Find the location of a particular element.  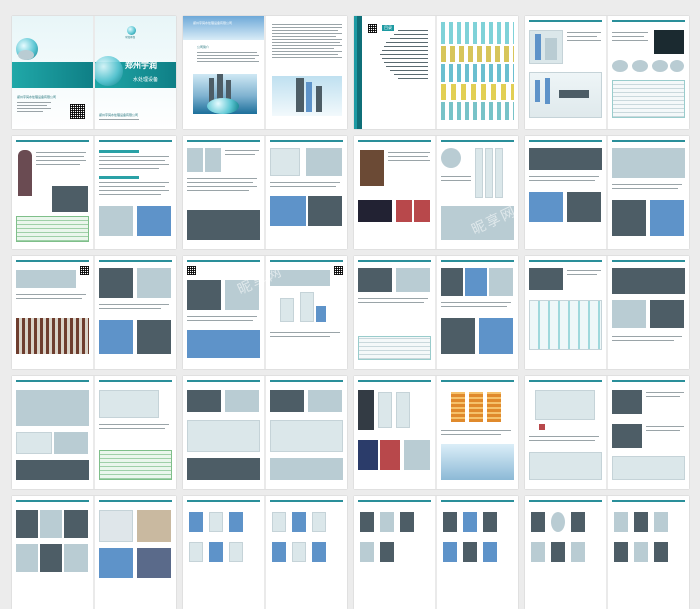

company-line: 郑州宇润水处理设备有限公司 is located at coordinates (119, 115).